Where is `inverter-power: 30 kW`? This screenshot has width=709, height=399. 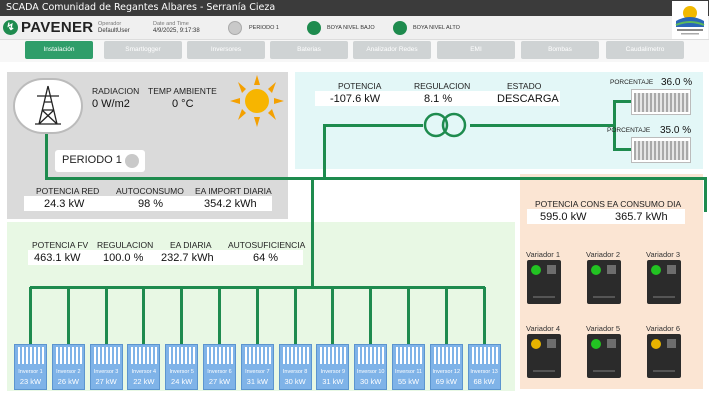 inverter-power: 30 kW is located at coordinates (295, 381).